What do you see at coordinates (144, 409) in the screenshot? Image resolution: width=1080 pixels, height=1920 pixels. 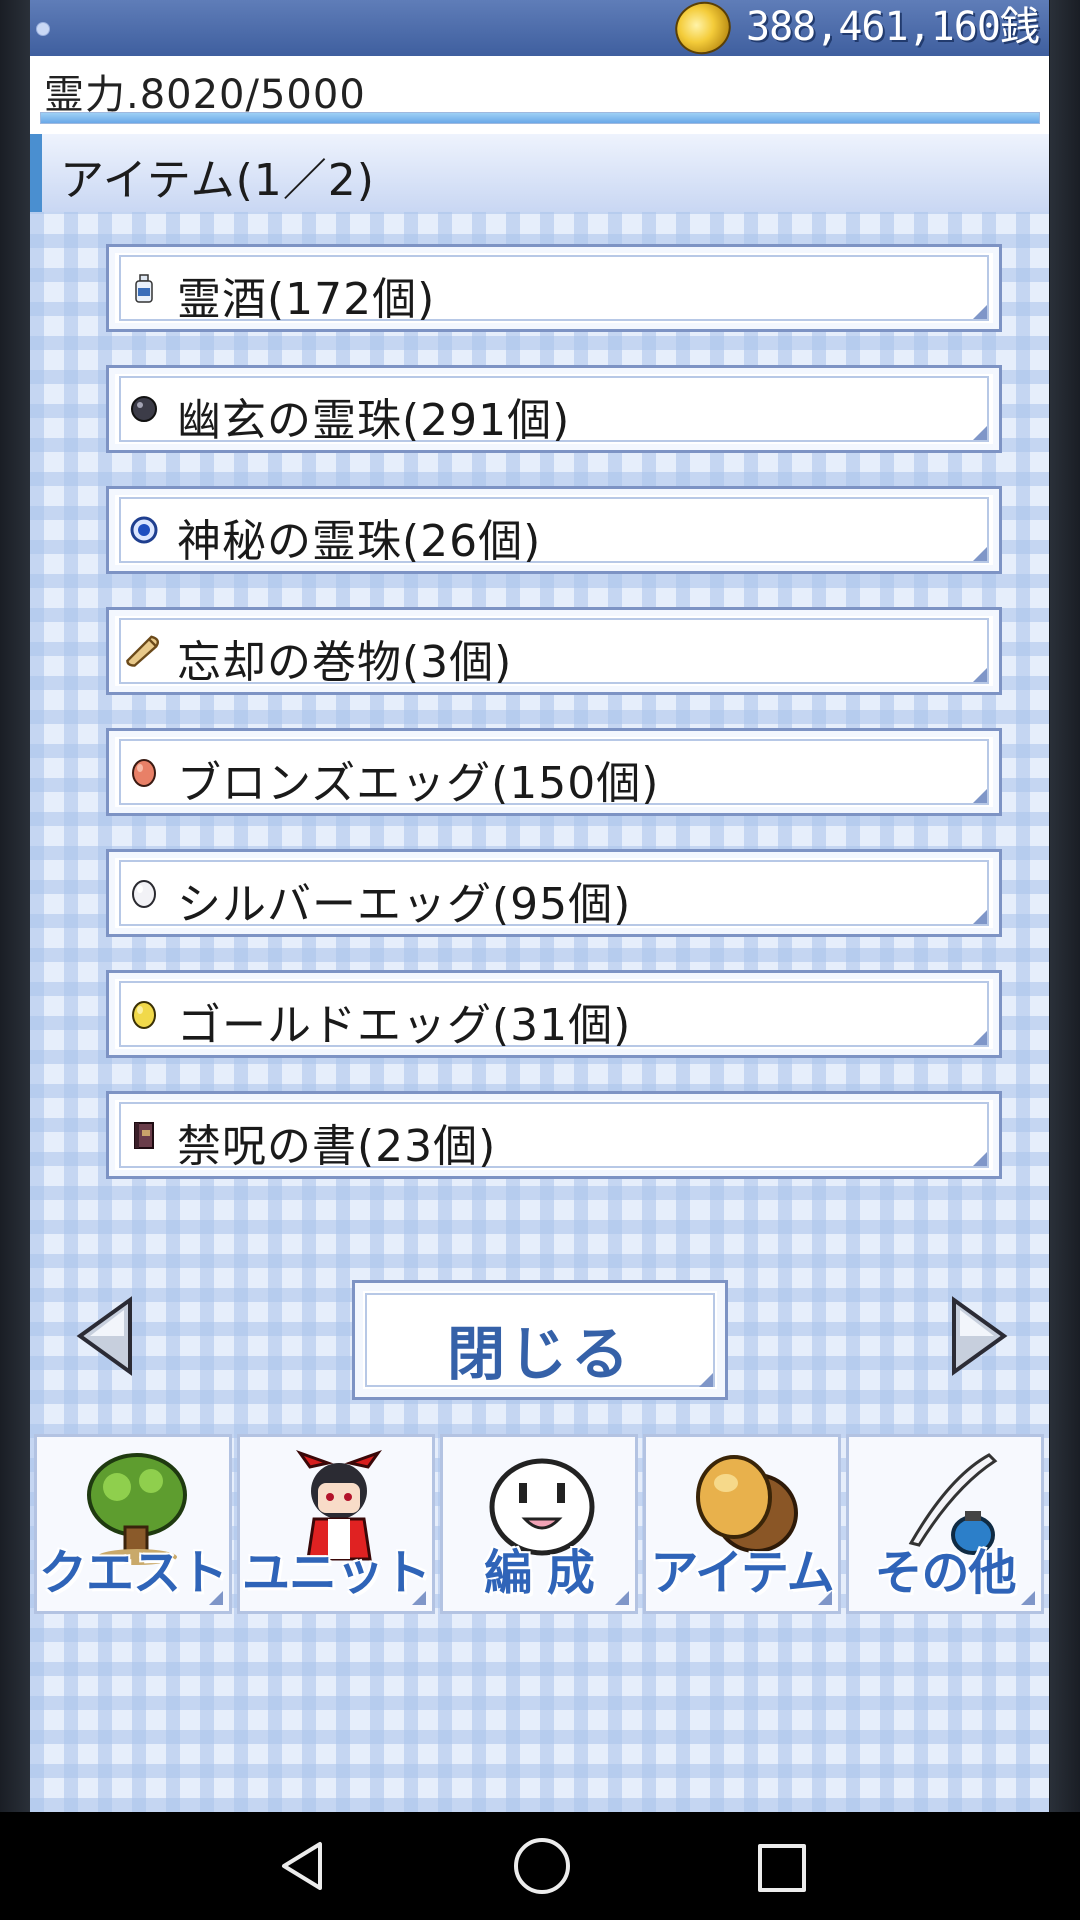 I see `dark-orb-icon` at bounding box center [144, 409].